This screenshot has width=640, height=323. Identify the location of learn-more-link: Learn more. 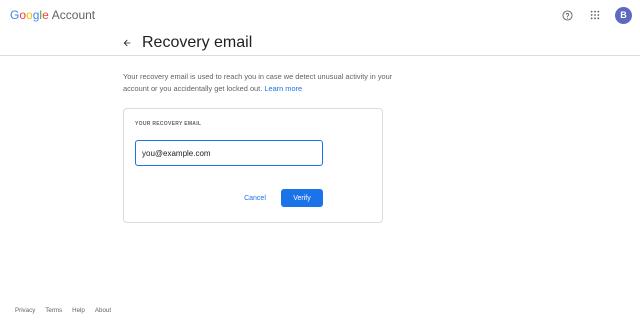
(283, 88).